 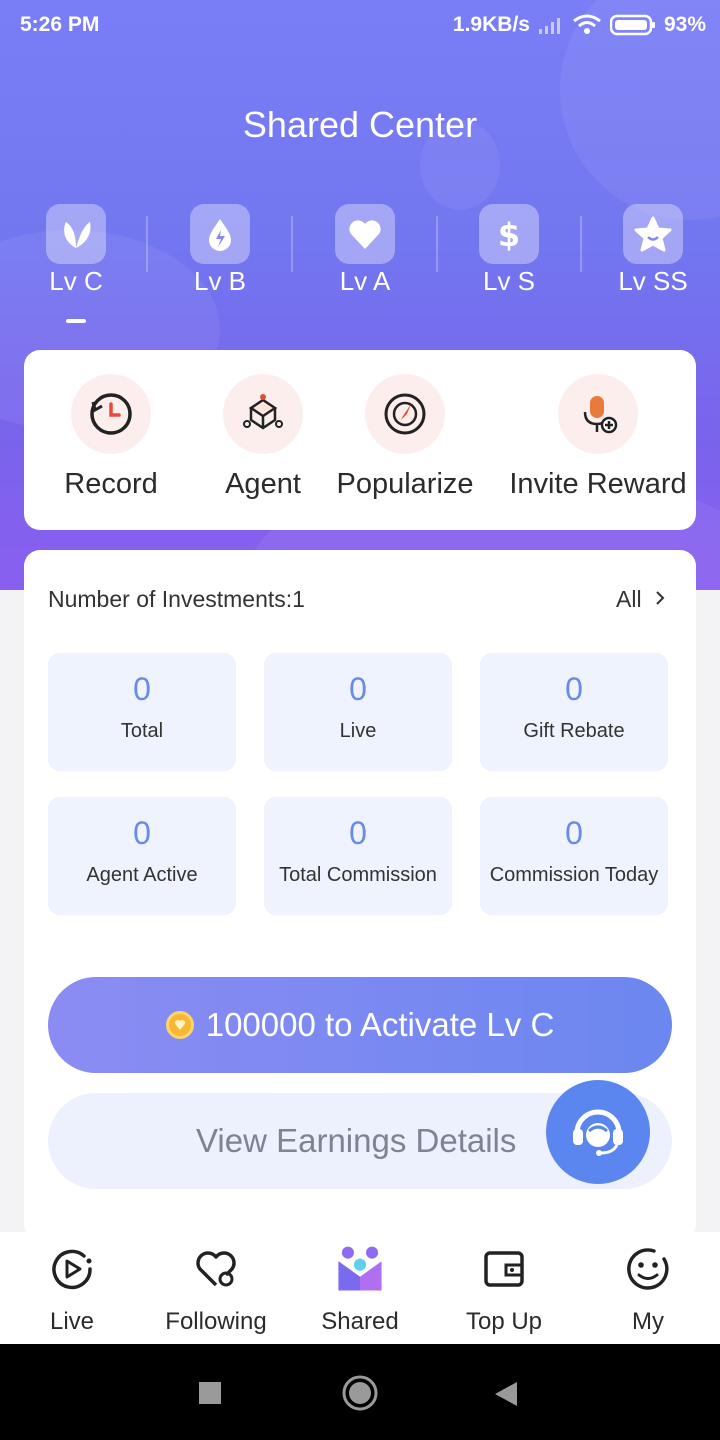 I want to click on play-icon, so click(x=72, y=1269).